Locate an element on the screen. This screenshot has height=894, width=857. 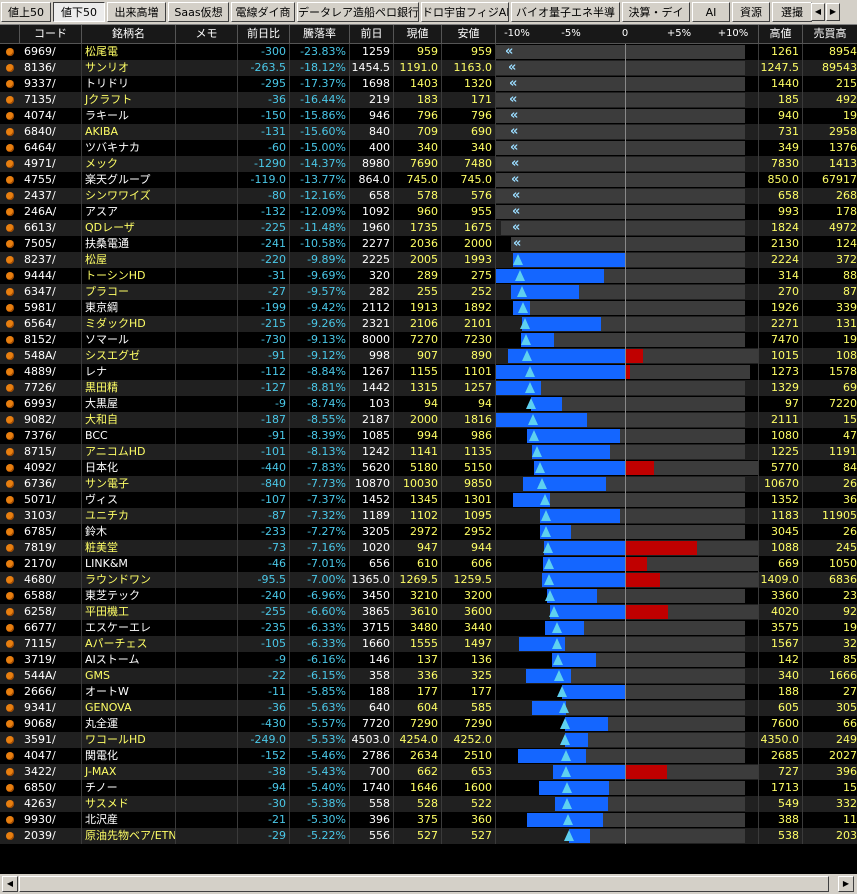
table-row: 6969/松尾電 -300 -23.83% 1259 959 959 «1261 8954 is located at coordinates (428, 52).